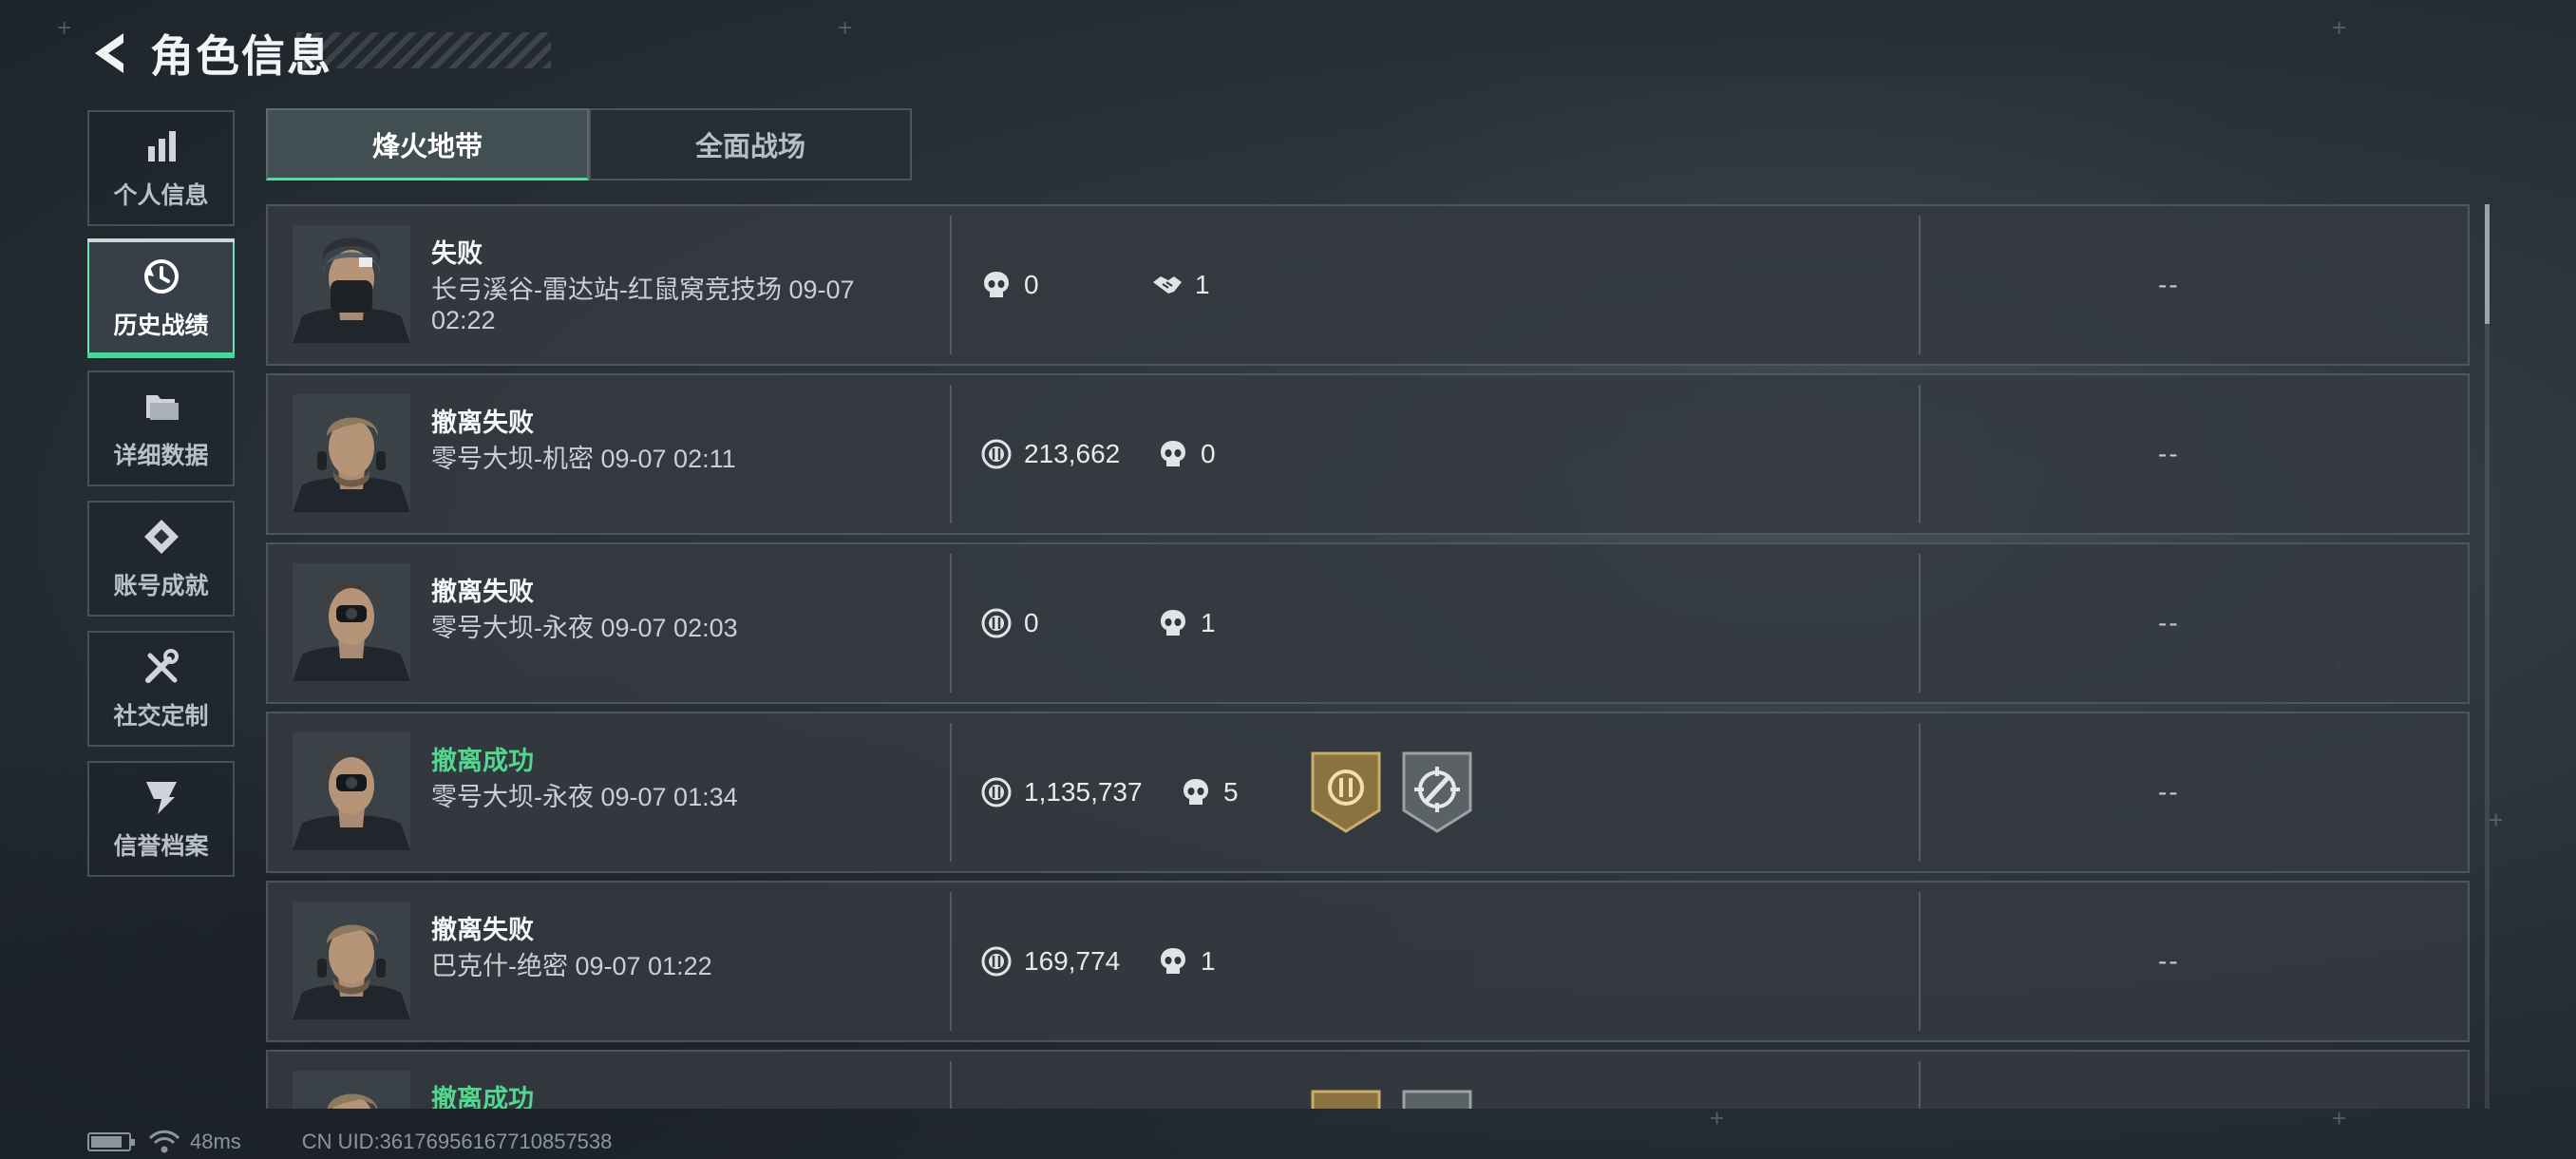  What do you see at coordinates (427, 144) in the screenshot?
I see `tab-warzone: 烽火地带` at bounding box center [427, 144].